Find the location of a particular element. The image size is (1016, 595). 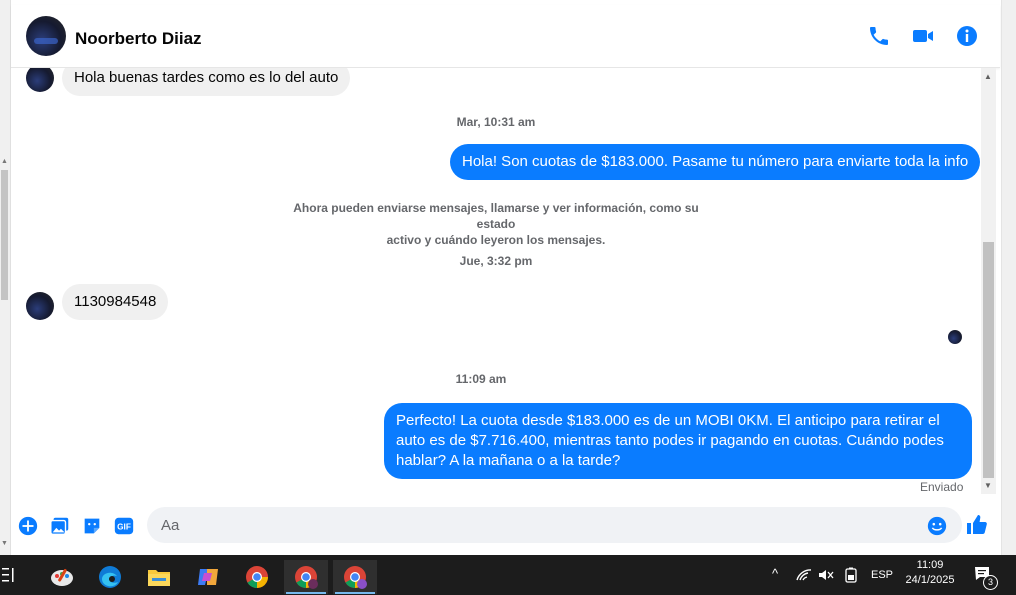

taskbar-app-paint is located at coordinates (62, 577).